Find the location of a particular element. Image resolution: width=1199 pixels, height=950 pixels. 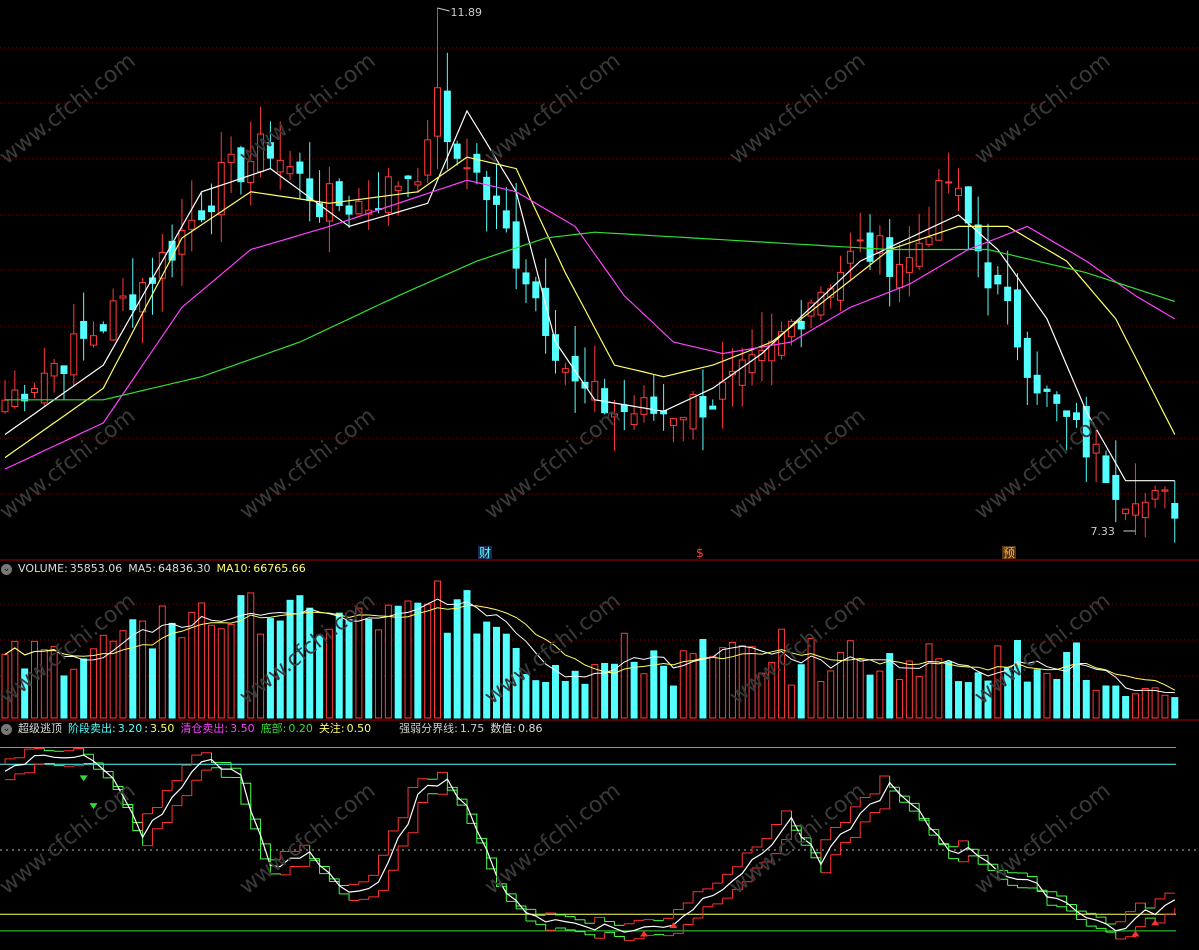

volume-ma5-value: 64836.30 is located at coordinates (184, 568).